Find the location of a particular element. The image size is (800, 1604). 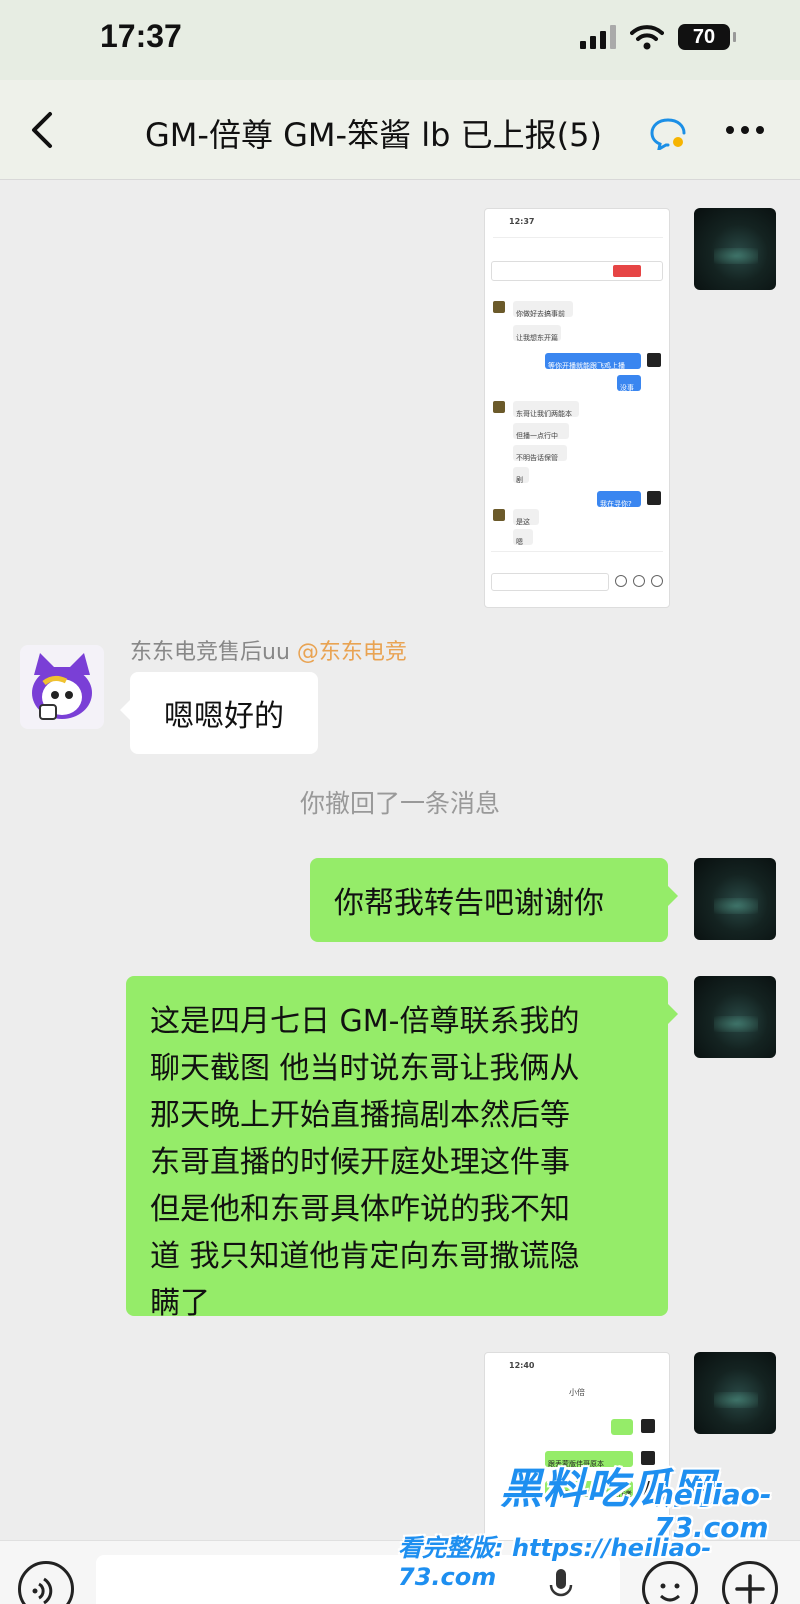

chat-title: GM-倍尊 GM-笨酱 lb 已上报(5) is located at coordinates (373, 133).